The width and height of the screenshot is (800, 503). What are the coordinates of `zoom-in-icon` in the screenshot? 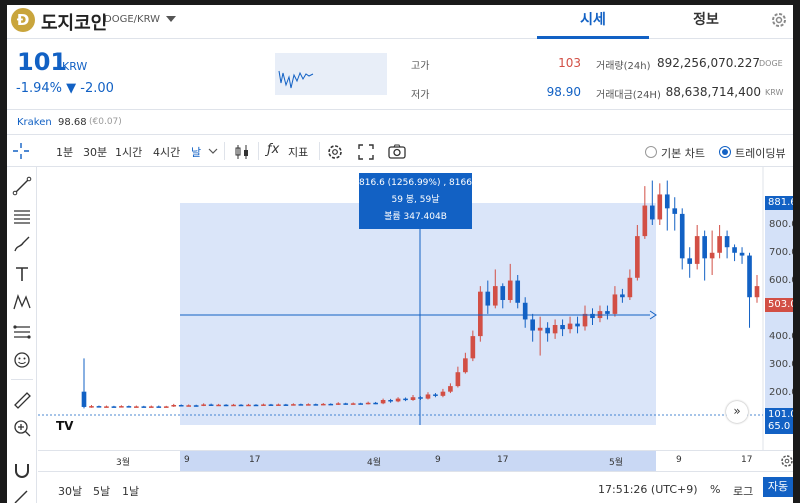 It's located at (22, 428).